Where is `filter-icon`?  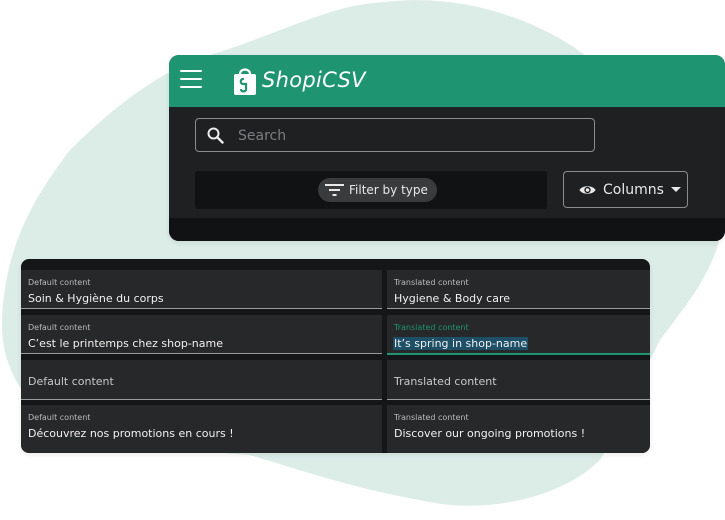
filter-icon is located at coordinates (334, 190).